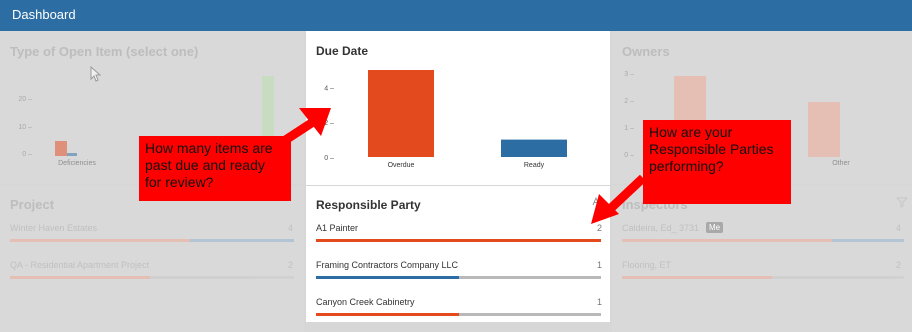 This screenshot has height=332, width=912. Describe the element at coordinates (715, 227) in the screenshot. I see `me-badge: Me` at that location.